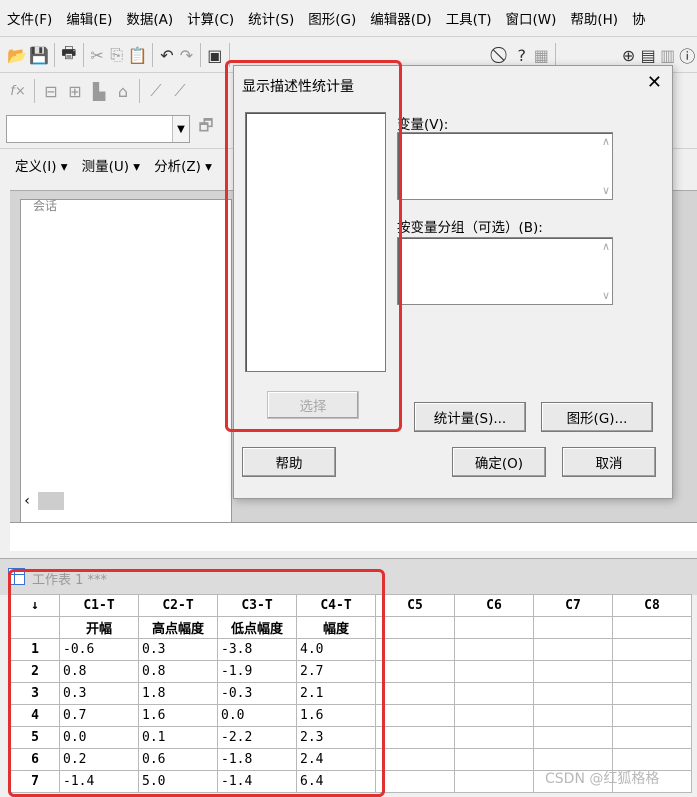  What do you see at coordinates (215, 55) in the screenshot?
I see `dialog-icon: ▣` at bounding box center [215, 55].